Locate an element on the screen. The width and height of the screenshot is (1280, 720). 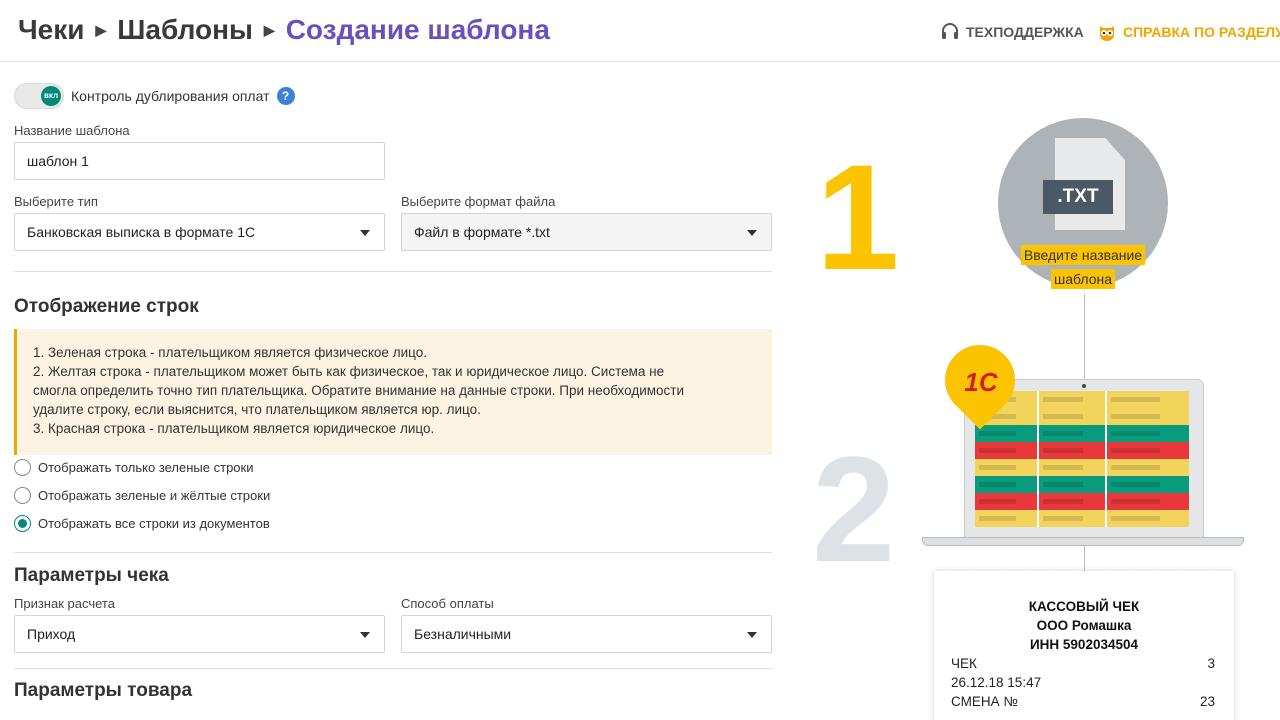
radio-green-yellow: Отображать зеленые и жёлтые строки is located at coordinates (142, 495).